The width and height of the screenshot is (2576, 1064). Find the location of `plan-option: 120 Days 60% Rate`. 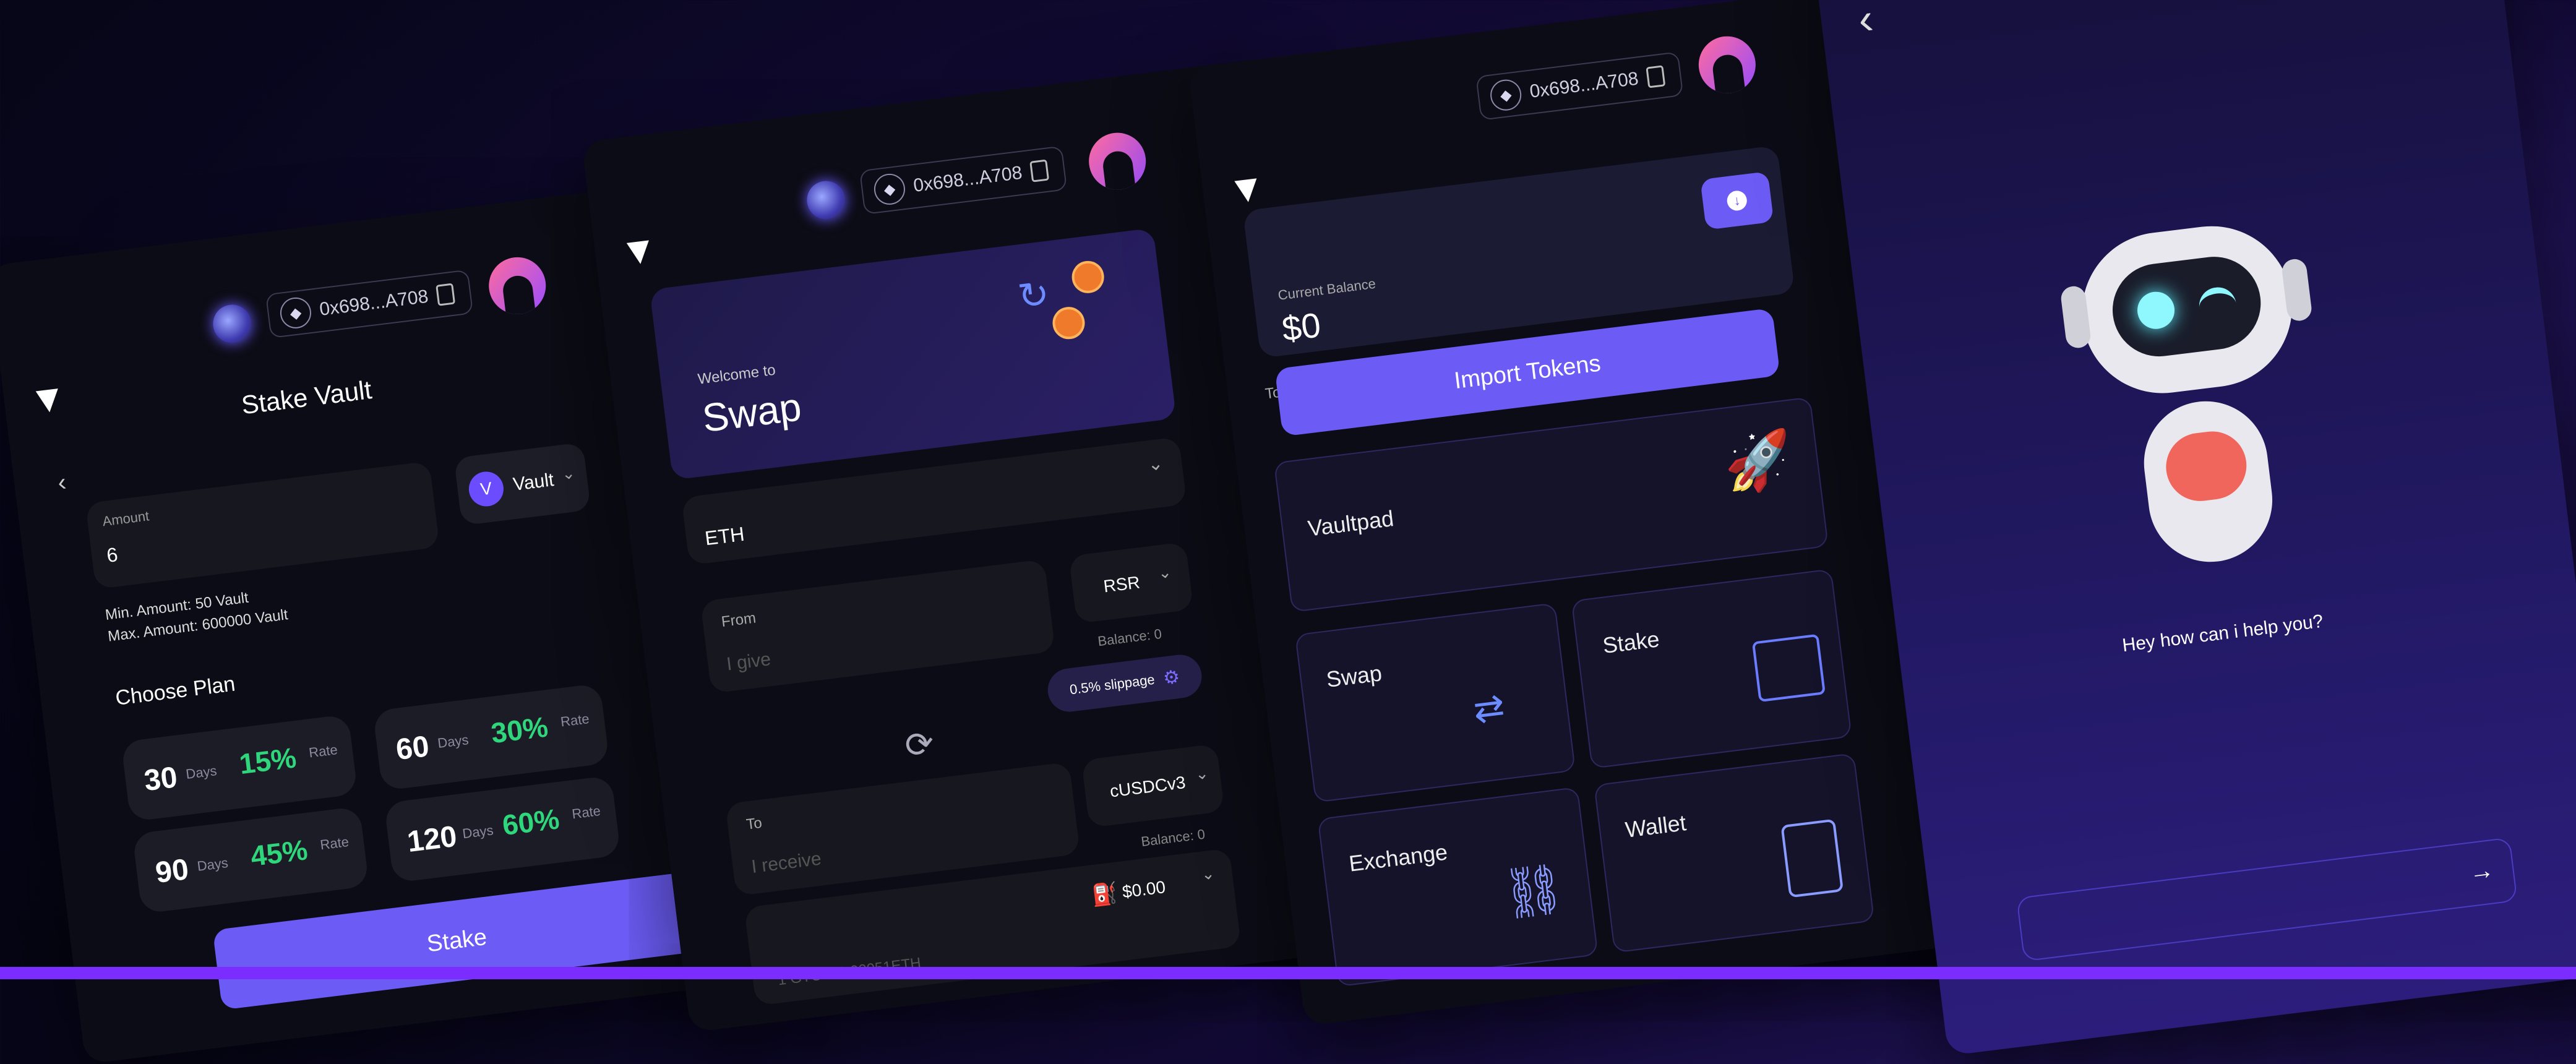

plan-option: 120 Days 60% Rate is located at coordinates (502, 829).